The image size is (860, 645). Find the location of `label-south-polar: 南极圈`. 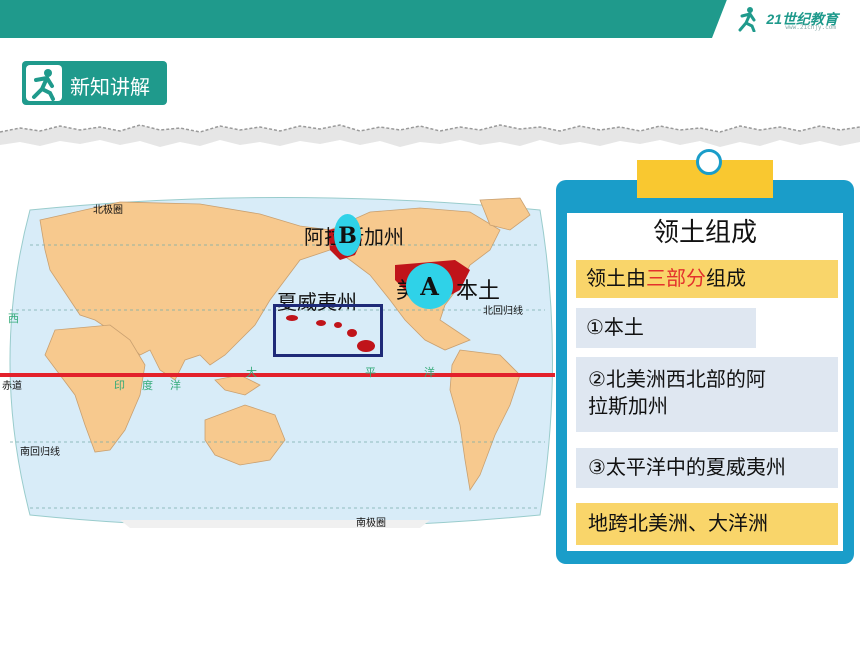

label-south-polar: 南极圈 is located at coordinates (371, 523).